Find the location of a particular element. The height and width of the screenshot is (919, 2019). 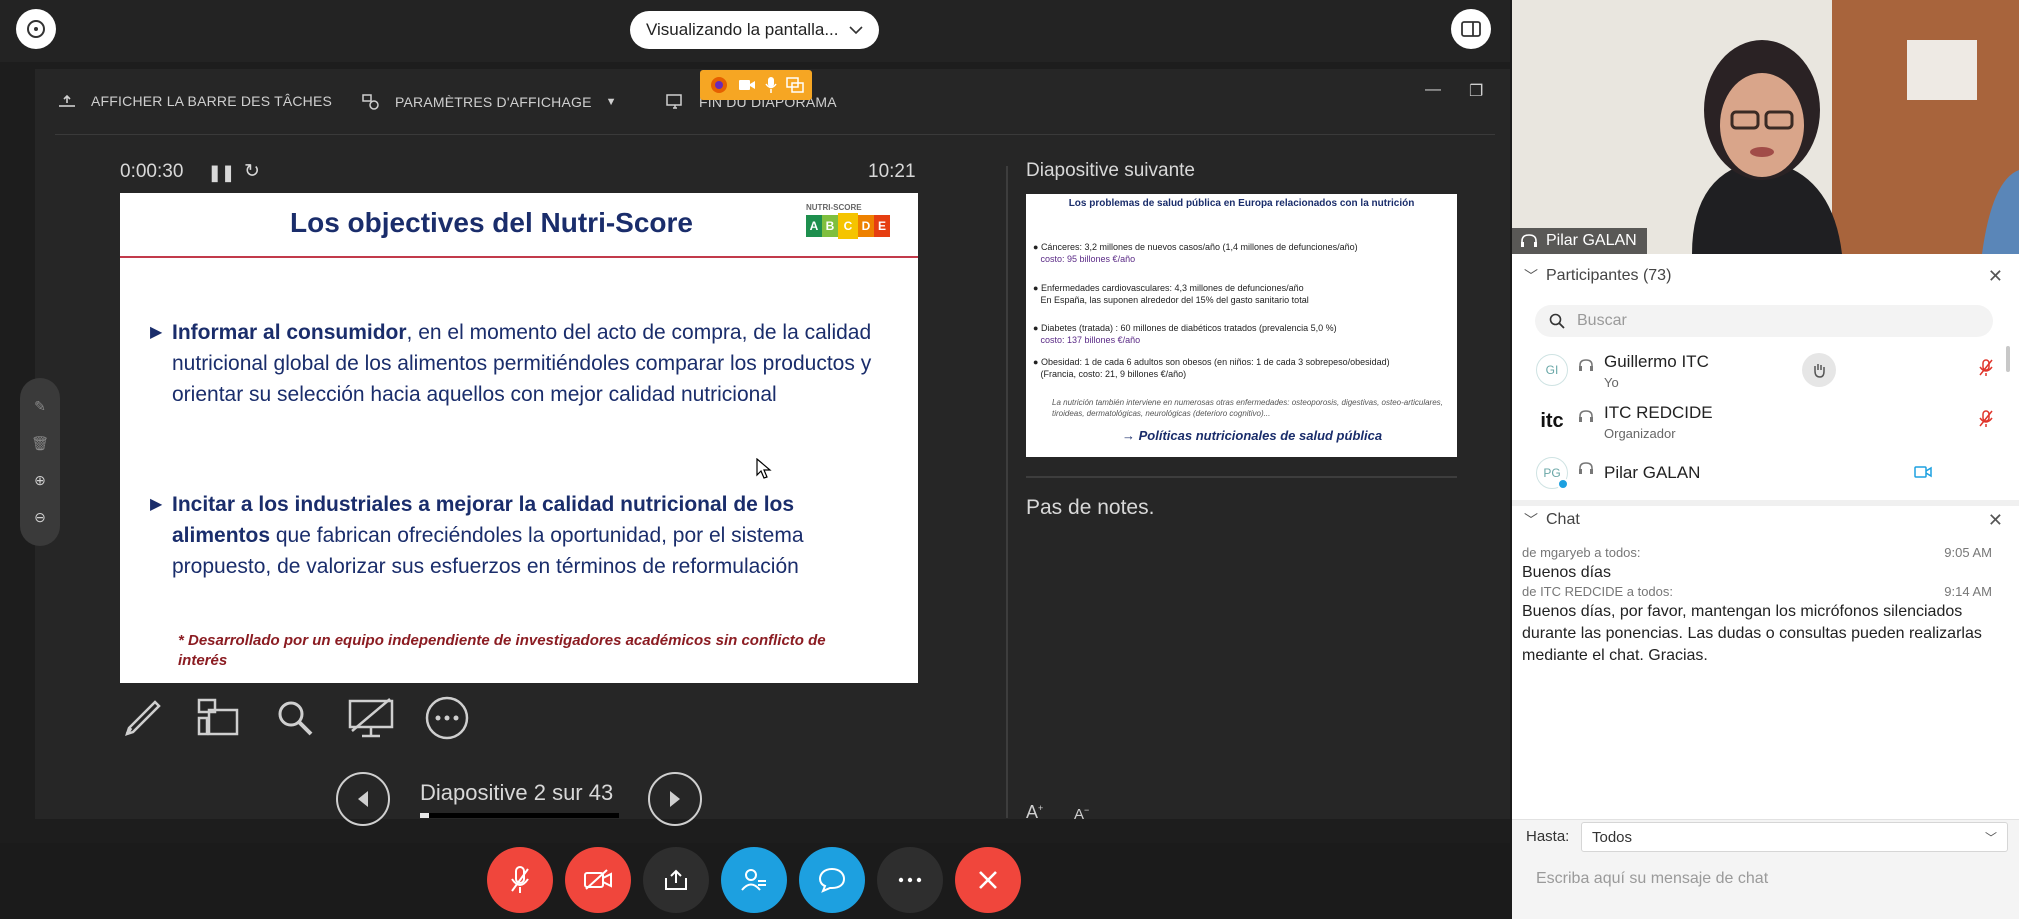

show-taskbar-button: AFFICHER LA BARRE DES TÂCHES is located at coordinates (194, 101).